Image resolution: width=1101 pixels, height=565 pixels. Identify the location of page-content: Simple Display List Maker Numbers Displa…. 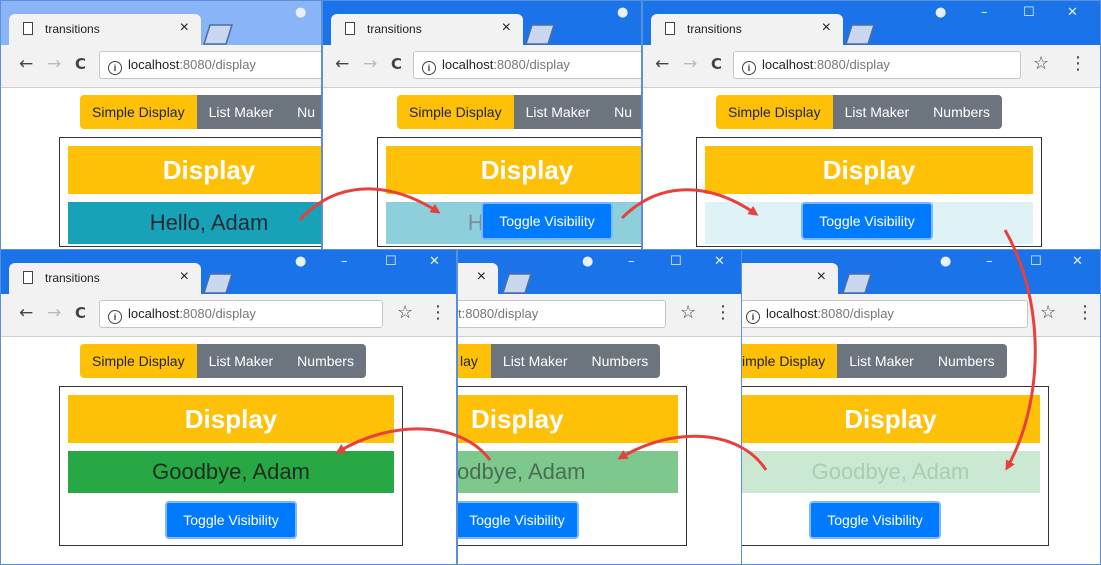
(871, 168).